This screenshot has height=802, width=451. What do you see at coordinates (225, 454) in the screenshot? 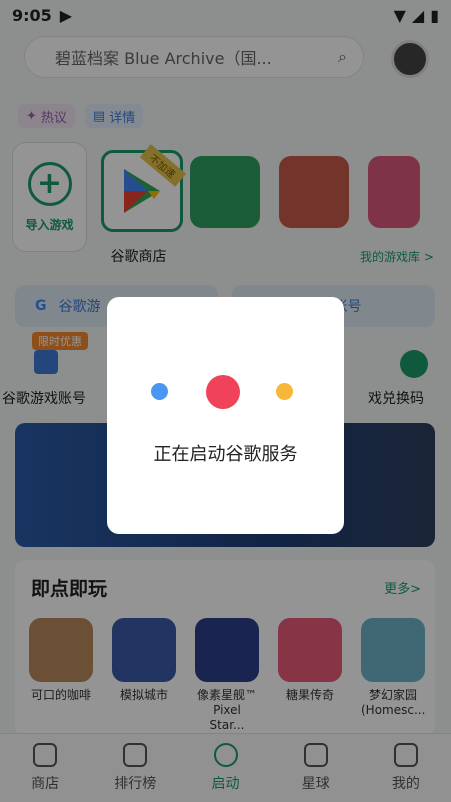
I see `loading-message: 正在启动谷歌服务` at bounding box center [225, 454].